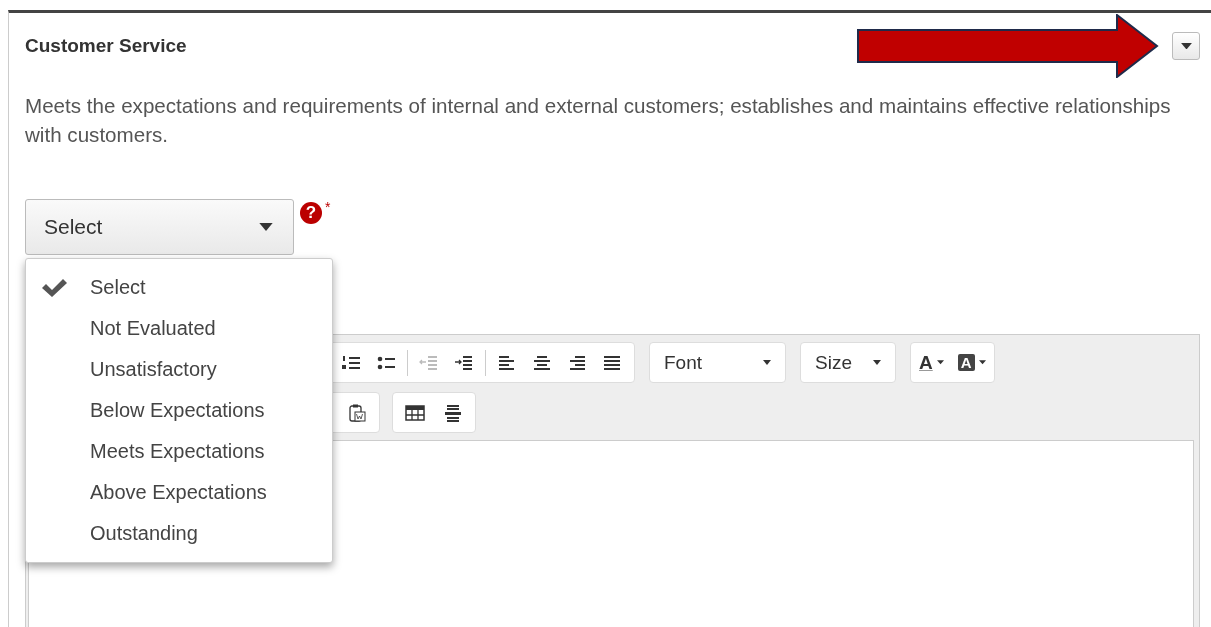 This screenshot has width=1211, height=627. What do you see at coordinates (717, 362) in the screenshot?
I see `font-dropdown: Font` at bounding box center [717, 362].